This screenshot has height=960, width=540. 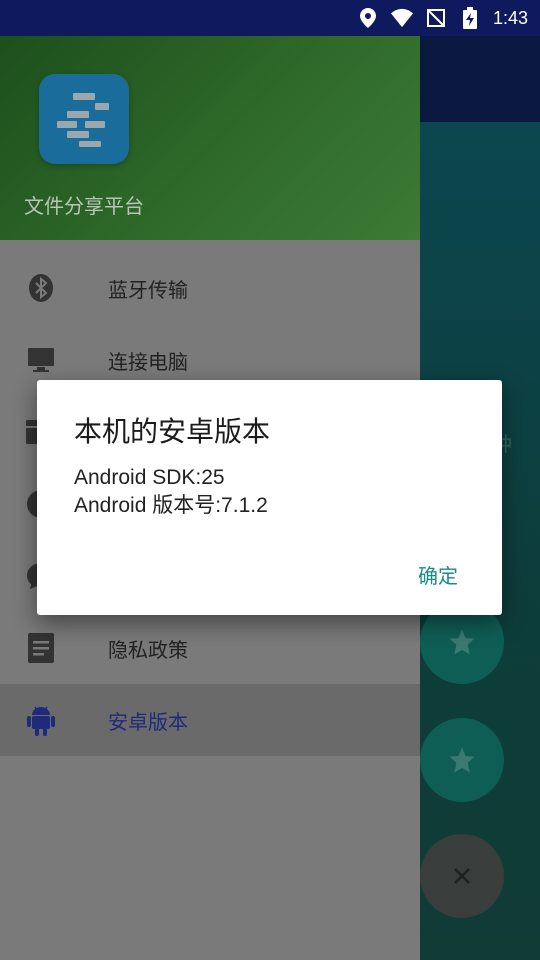 What do you see at coordinates (470, 18) in the screenshot?
I see `battery-charging-icon` at bounding box center [470, 18].